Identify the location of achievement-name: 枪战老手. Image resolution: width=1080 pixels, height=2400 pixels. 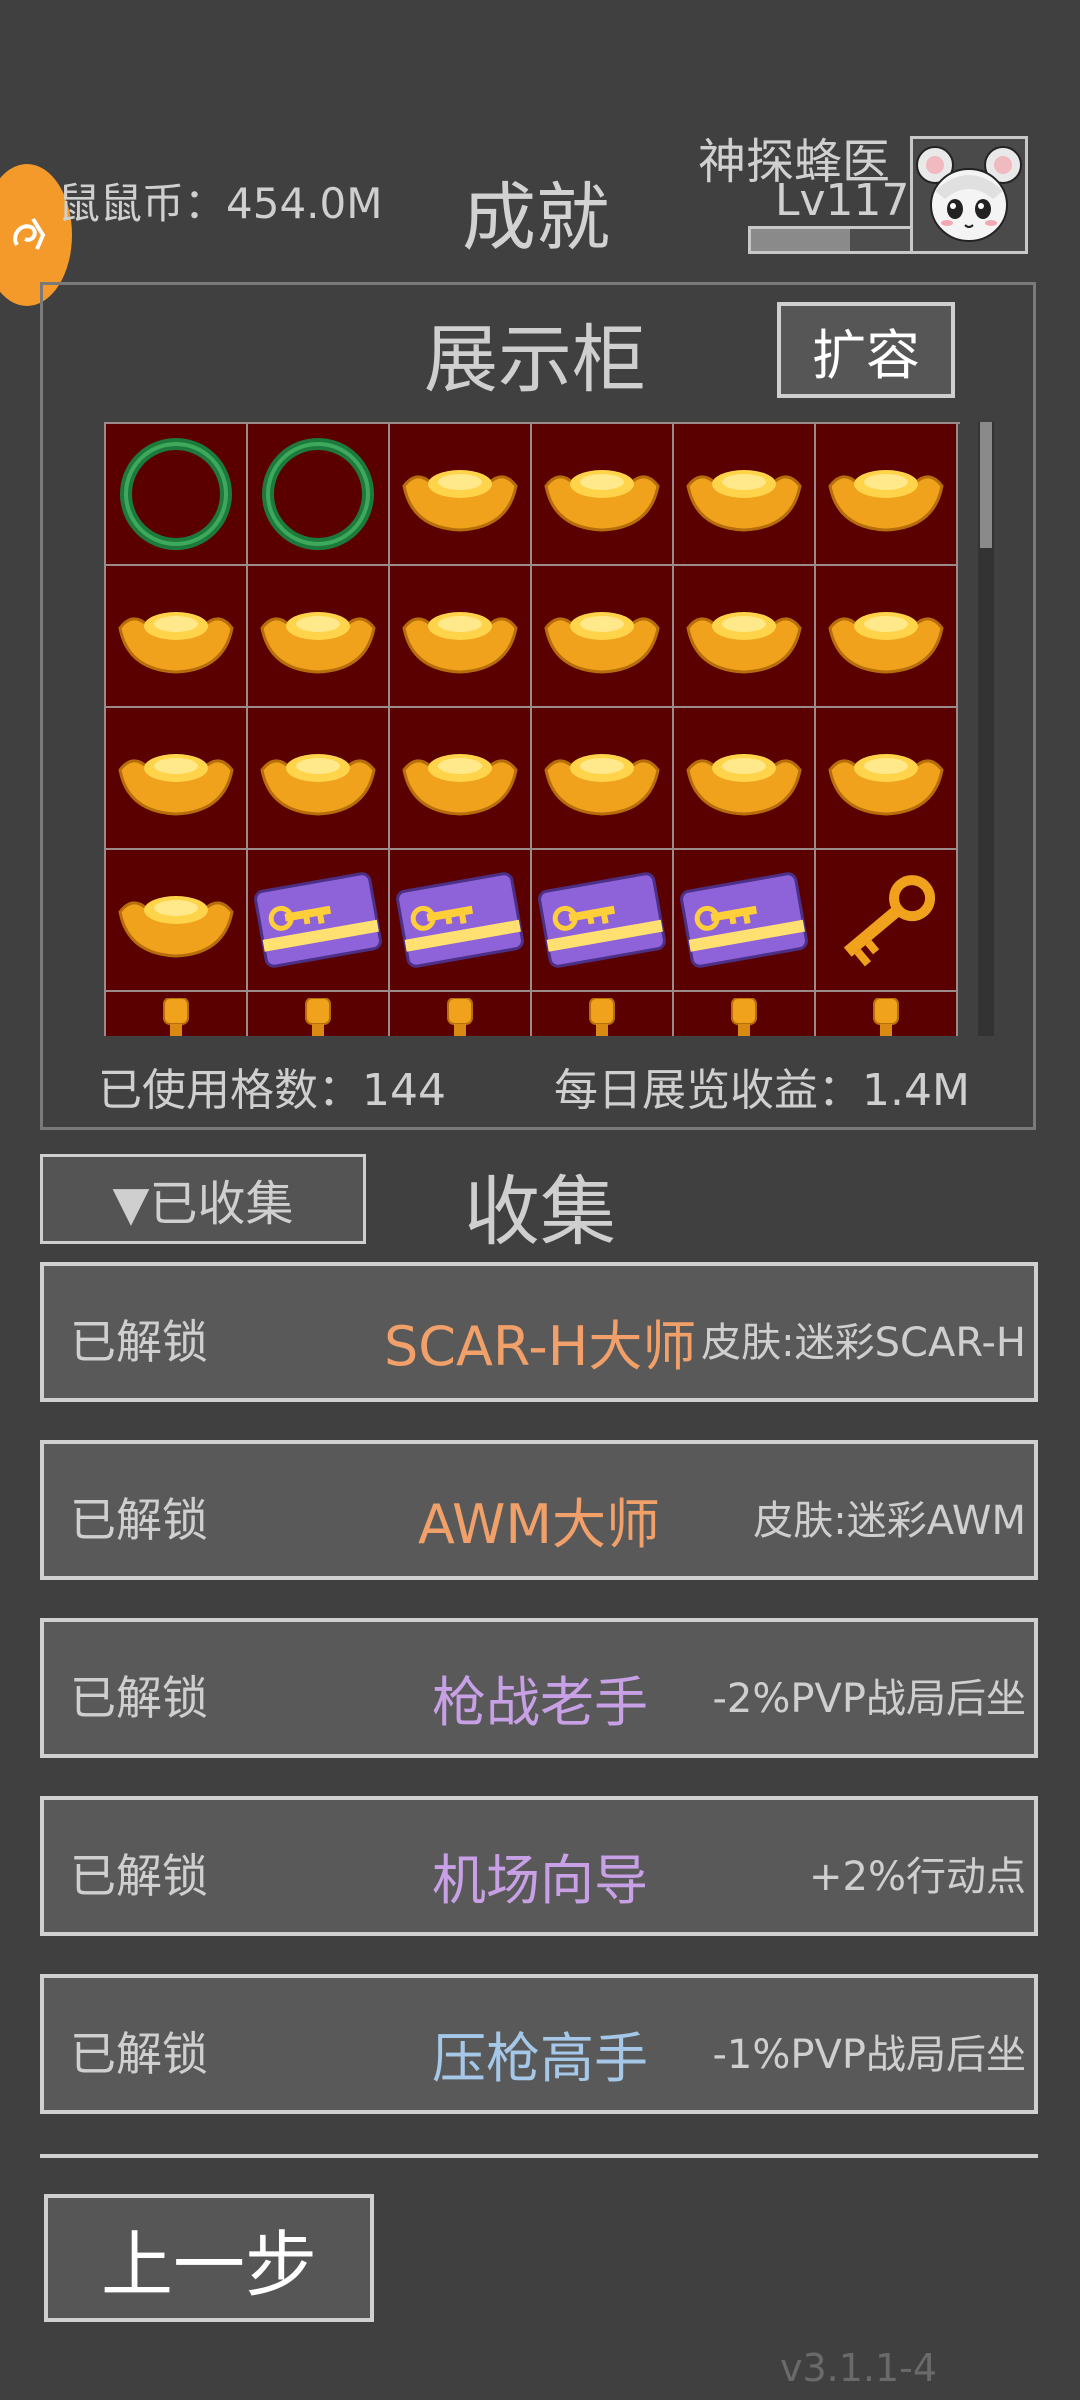
(540, 1702).